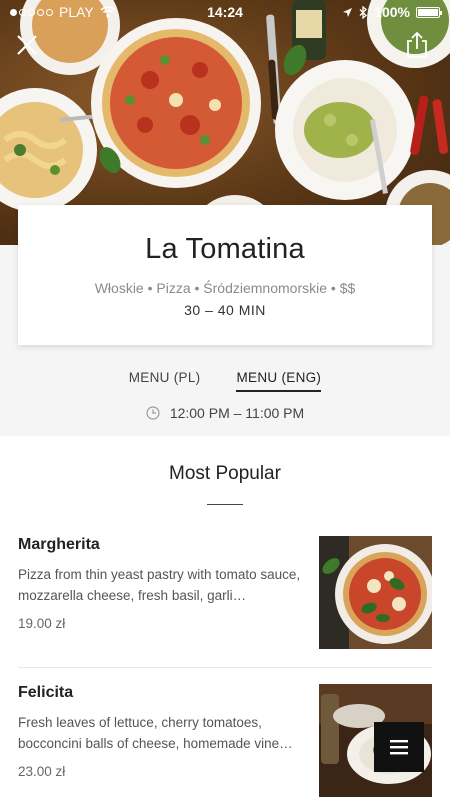 This screenshot has width=450, height=800. I want to click on close-icon, so click(27, 45).